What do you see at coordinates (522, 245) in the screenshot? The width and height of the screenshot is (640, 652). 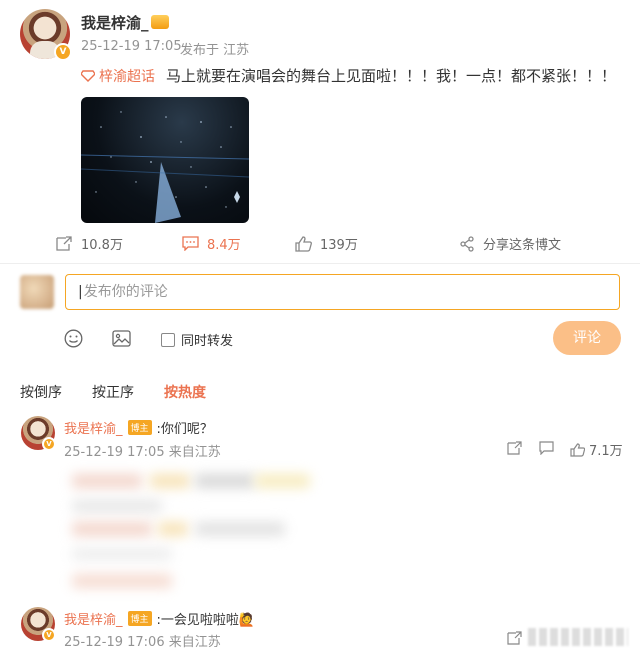 I see `share-label: 分享这条博文` at bounding box center [522, 245].